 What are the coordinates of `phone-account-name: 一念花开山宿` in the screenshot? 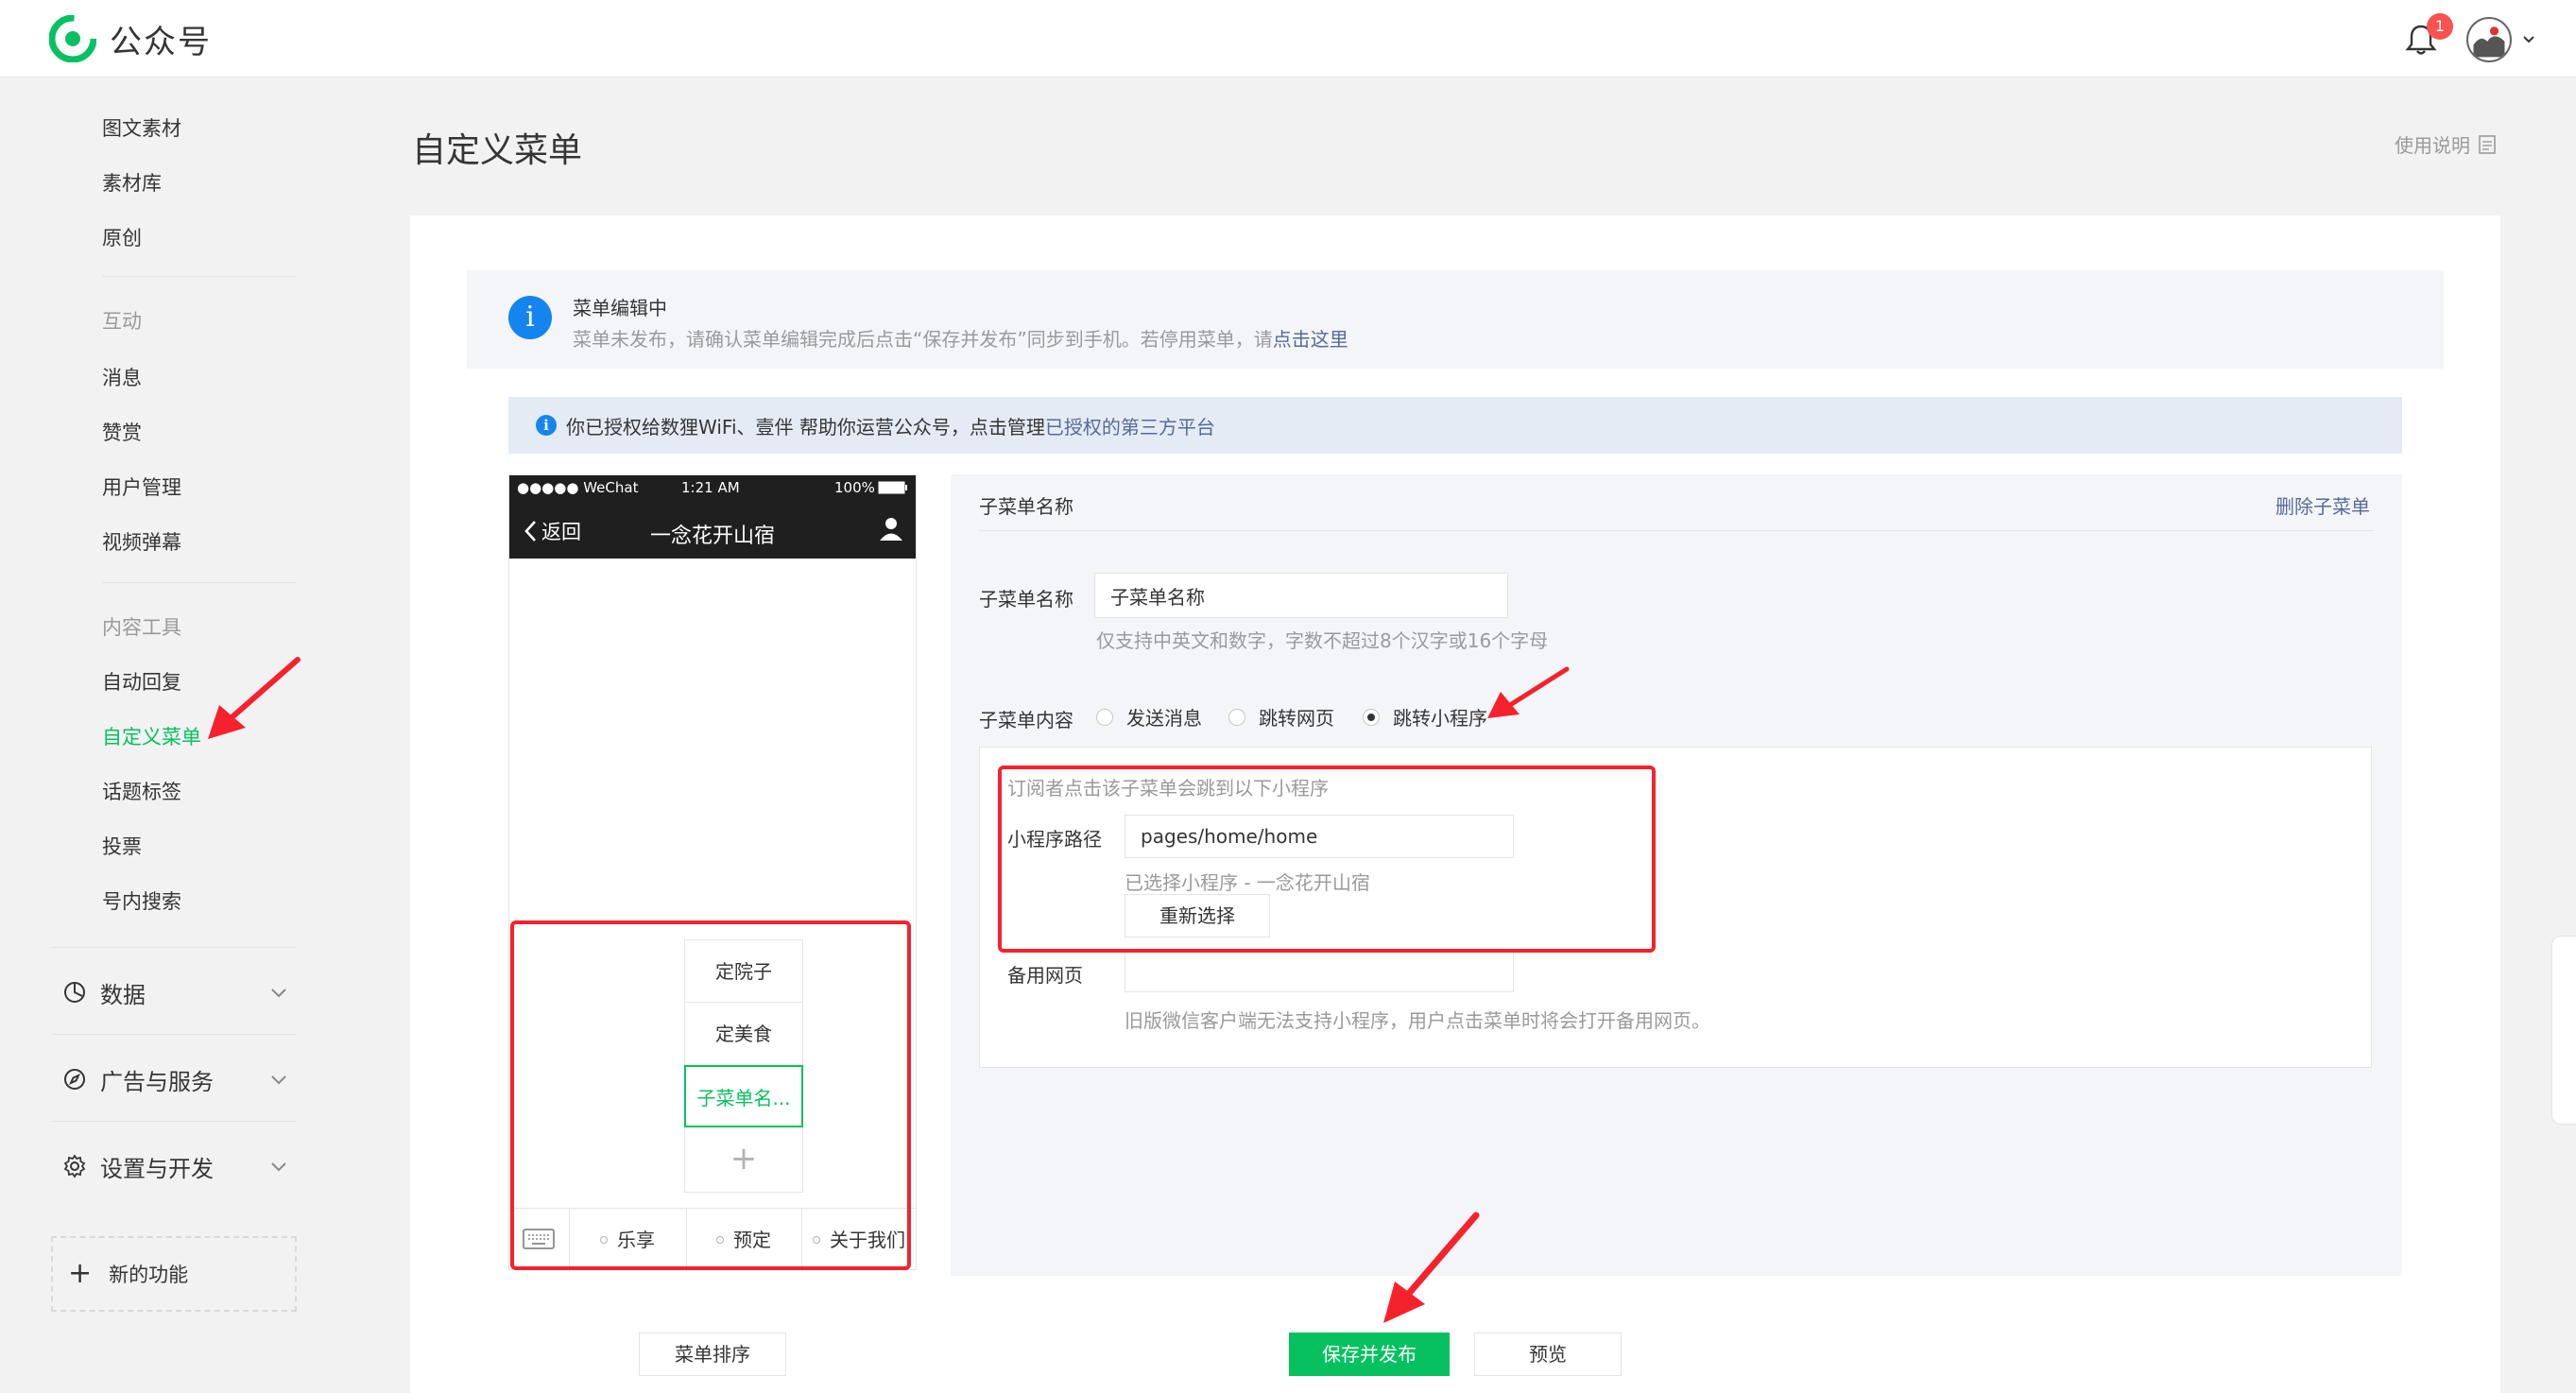 It's located at (712, 536).